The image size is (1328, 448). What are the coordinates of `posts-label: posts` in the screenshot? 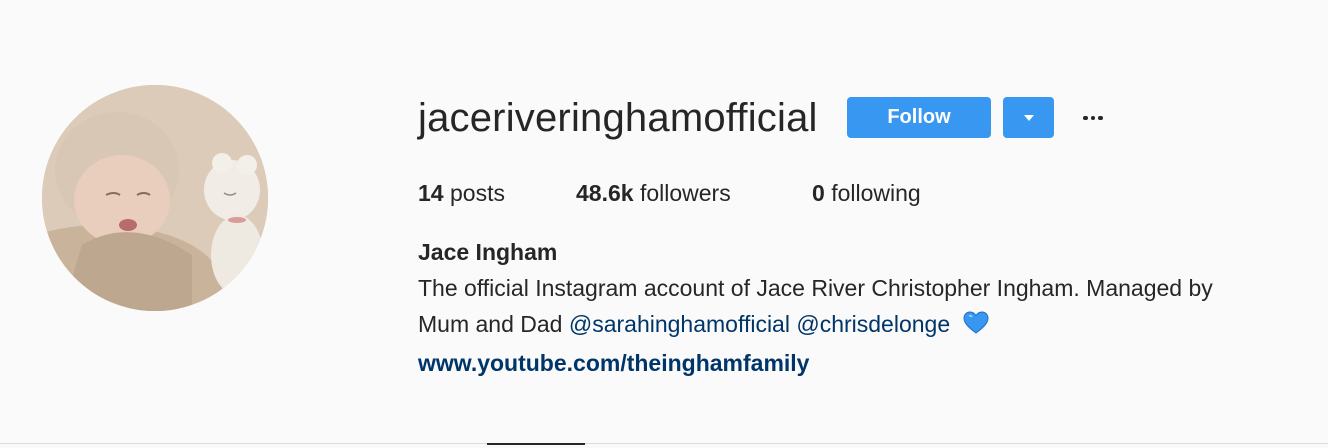 It's located at (477, 193).